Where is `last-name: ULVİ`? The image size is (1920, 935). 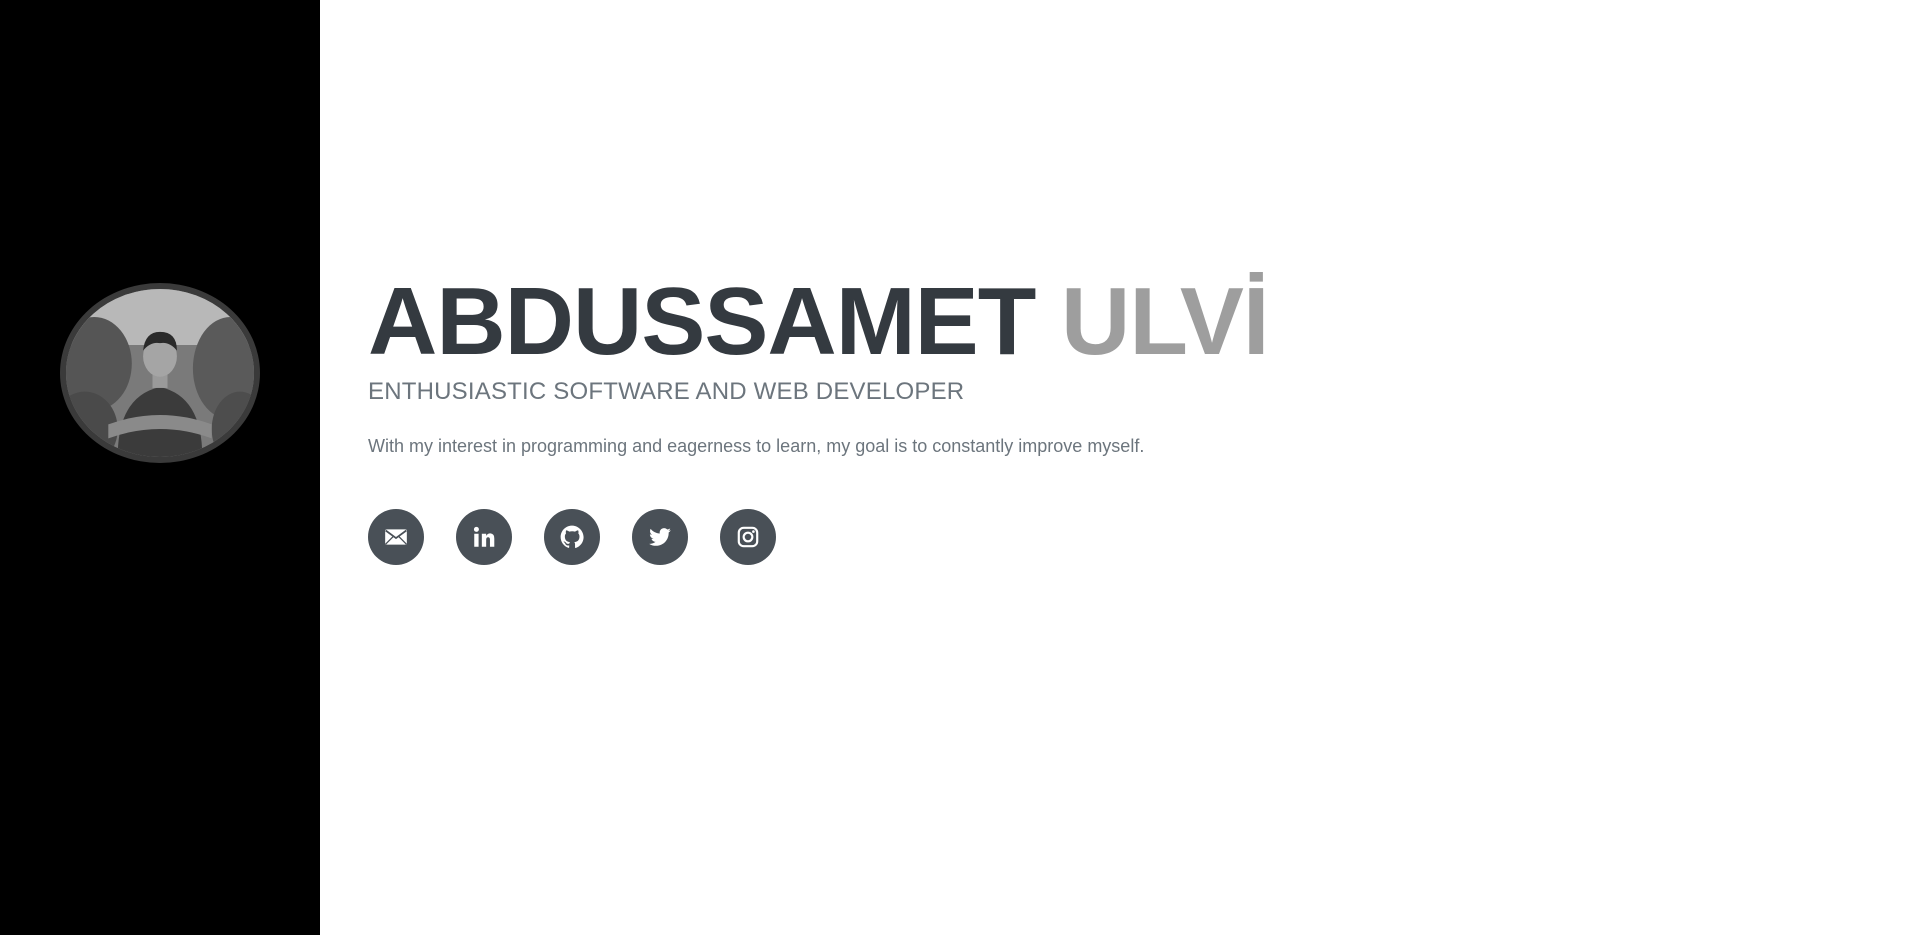 last-name: ULVİ is located at coordinates (1165, 321).